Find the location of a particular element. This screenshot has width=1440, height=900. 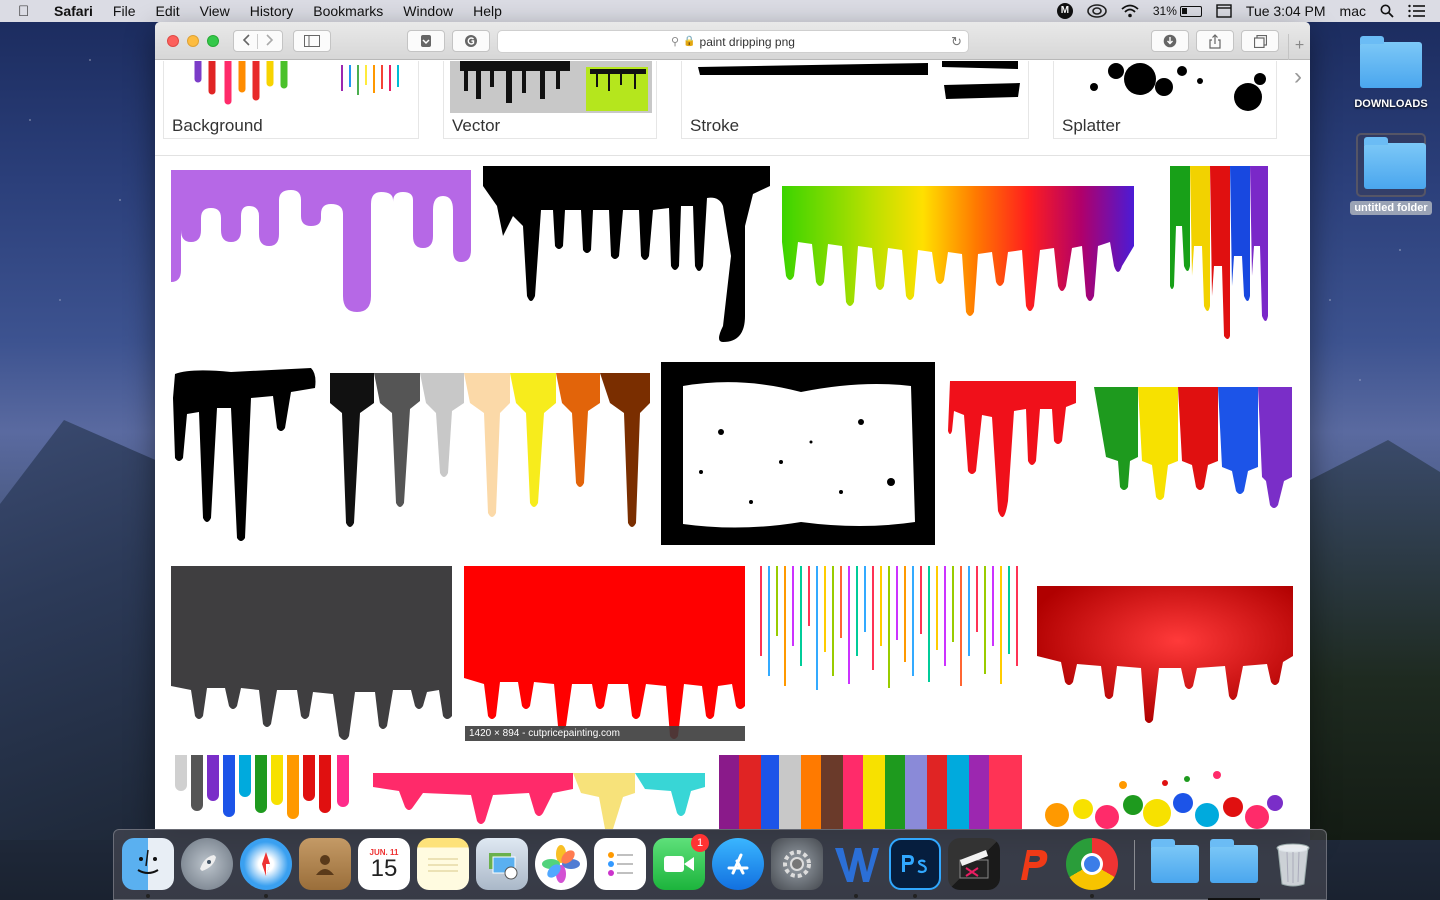

result-image-grey-drip is located at coordinates (311, 655).